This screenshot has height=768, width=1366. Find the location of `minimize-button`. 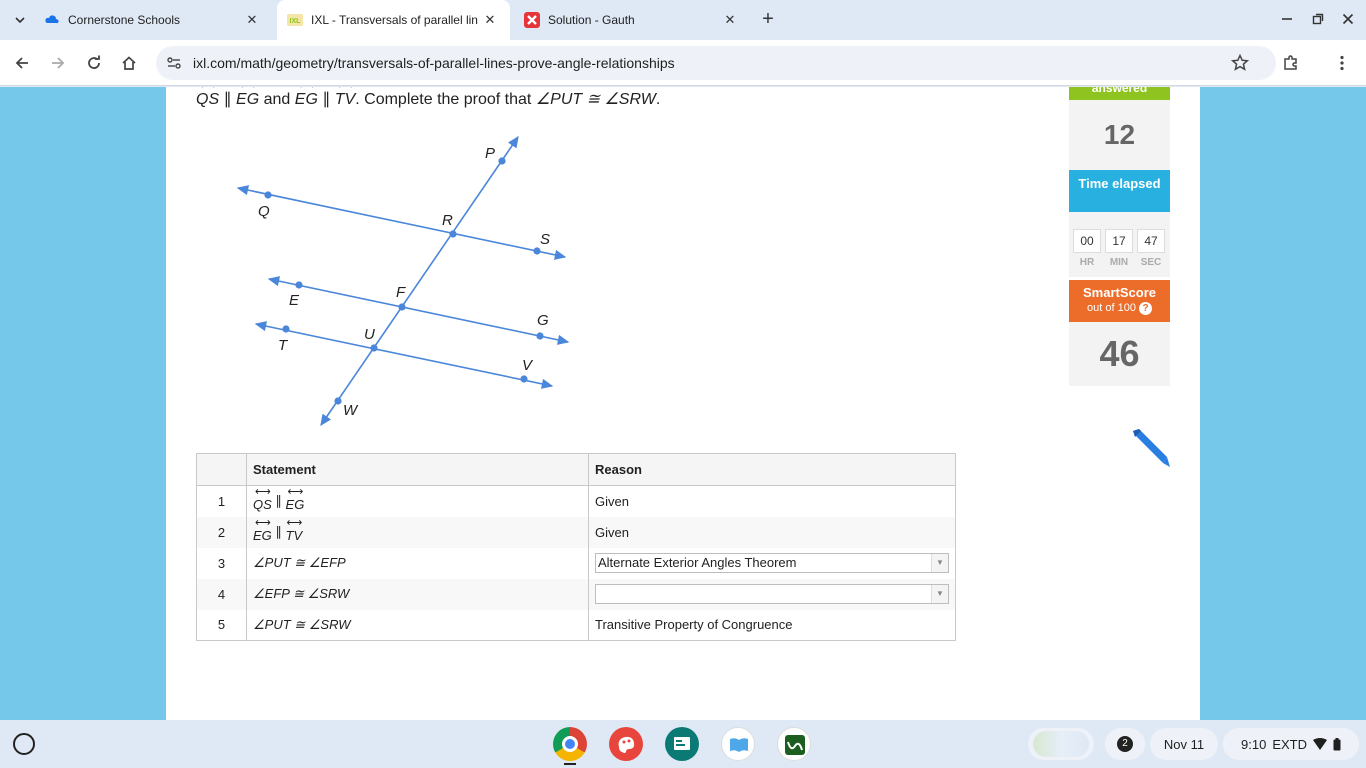

minimize-button is located at coordinates (1287, 20).